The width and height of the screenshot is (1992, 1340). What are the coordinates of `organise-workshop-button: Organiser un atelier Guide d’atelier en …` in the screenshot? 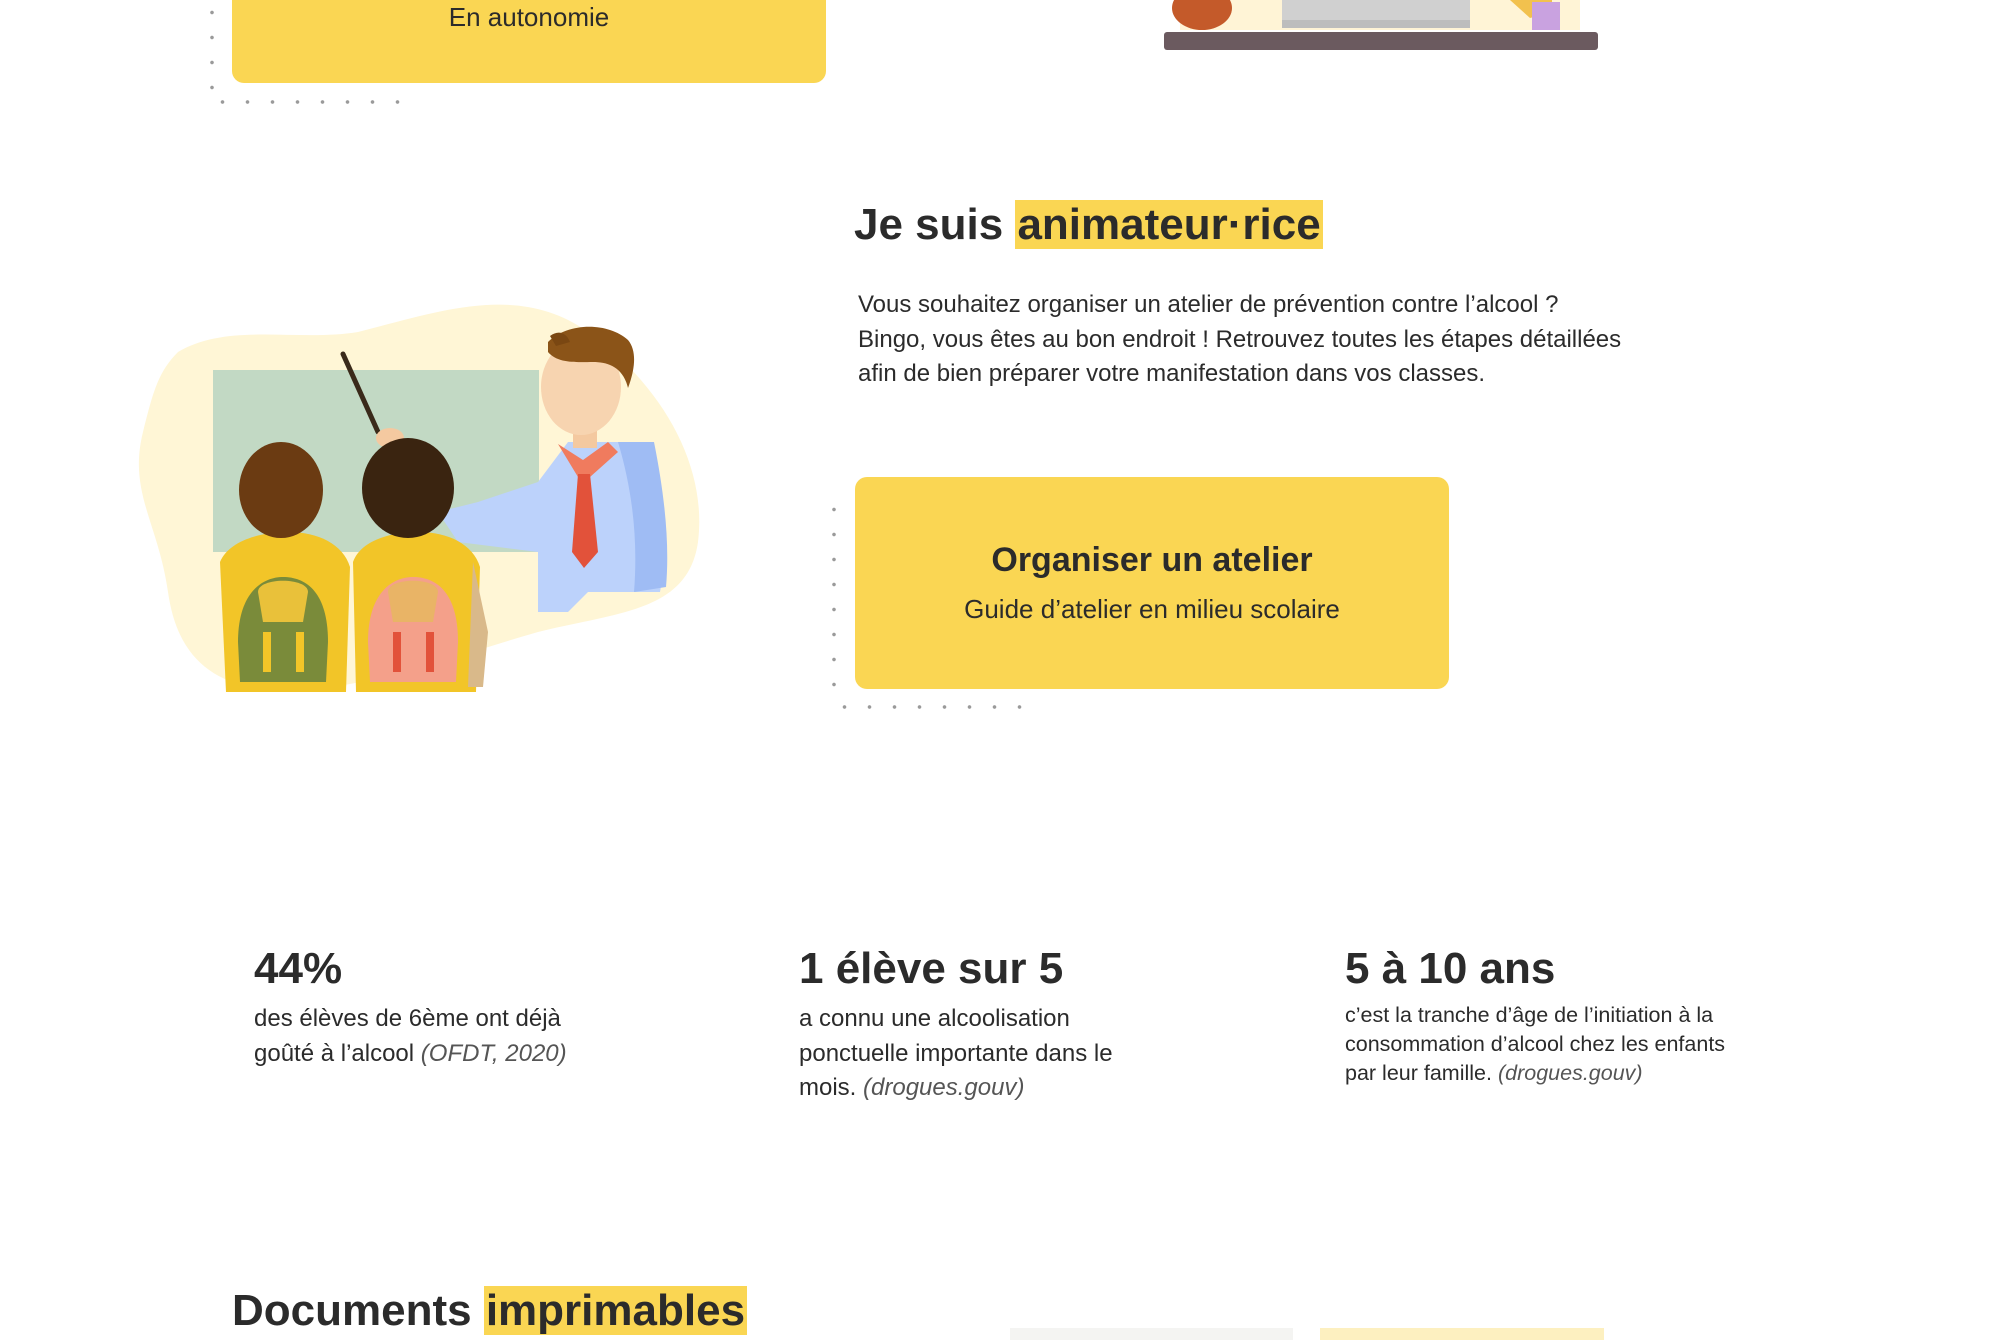 It's located at (1152, 583).